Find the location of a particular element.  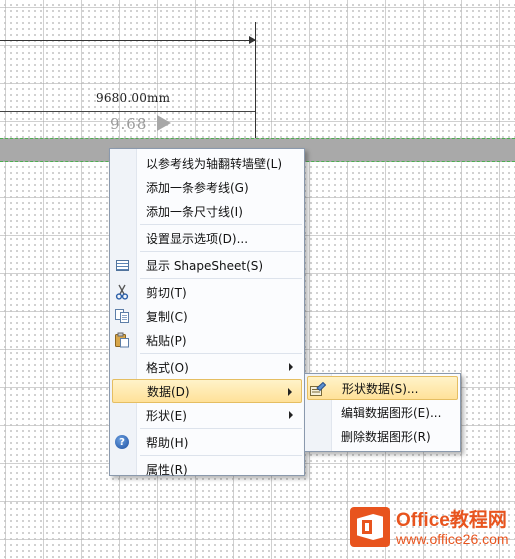

dimension-line-top is located at coordinates (127, 40).